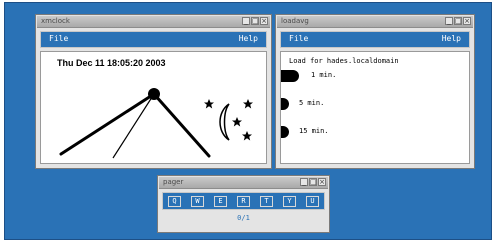  I want to click on load-label-5min: 5 min., so click(312, 103).